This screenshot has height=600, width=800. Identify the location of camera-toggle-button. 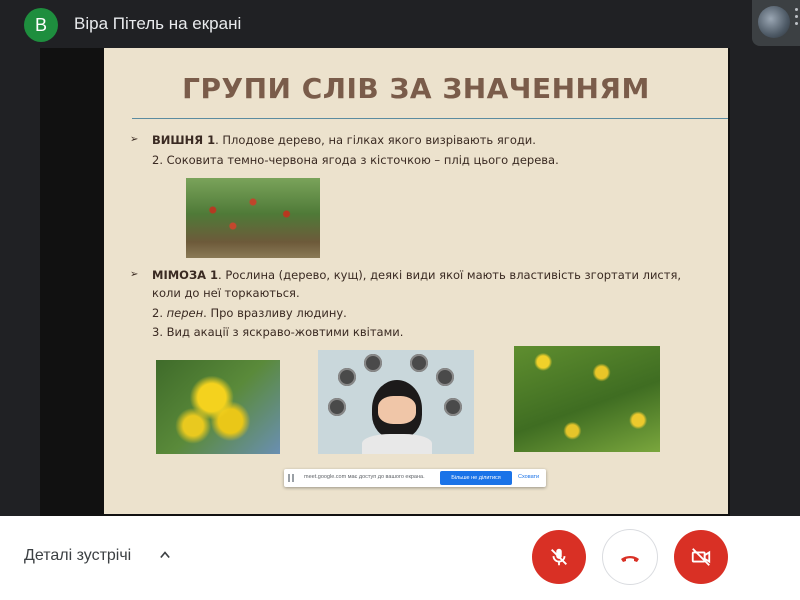
(701, 557).